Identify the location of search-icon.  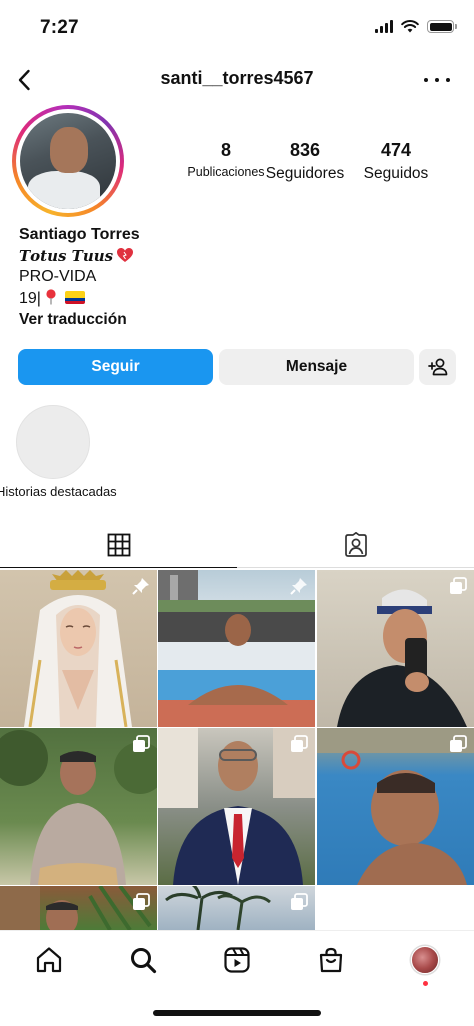
(144, 961).